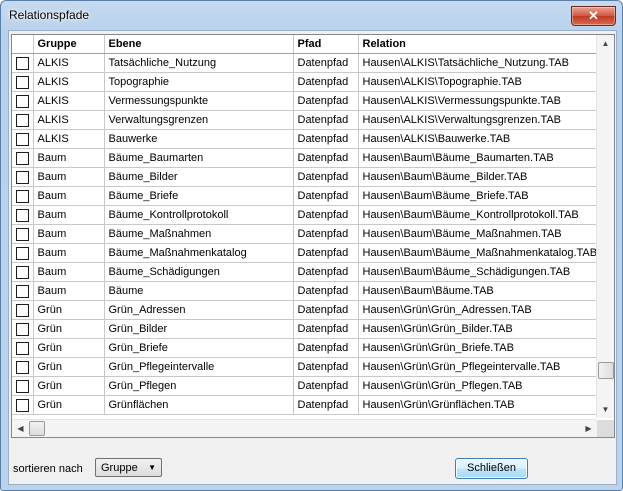  Describe the element at coordinates (199, 158) in the screenshot. I see `cell-ebene: Bäume_Baumarten` at that location.